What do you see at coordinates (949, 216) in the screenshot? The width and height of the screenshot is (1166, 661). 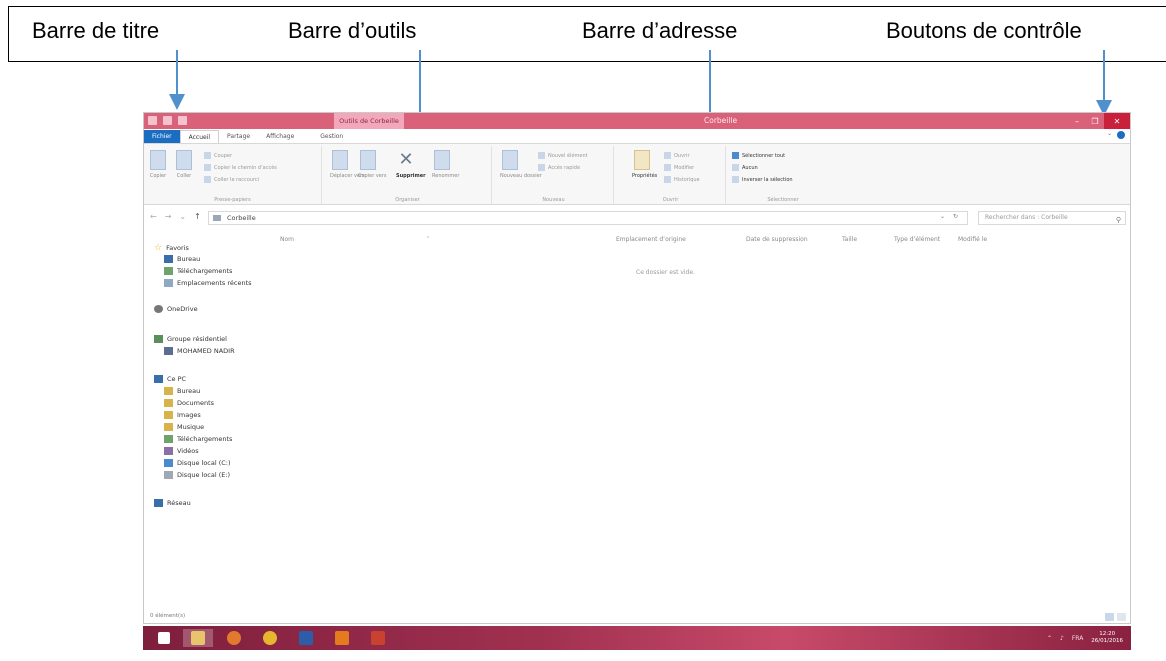 I see `address-buttons: ⌄ ↻` at bounding box center [949, 216].